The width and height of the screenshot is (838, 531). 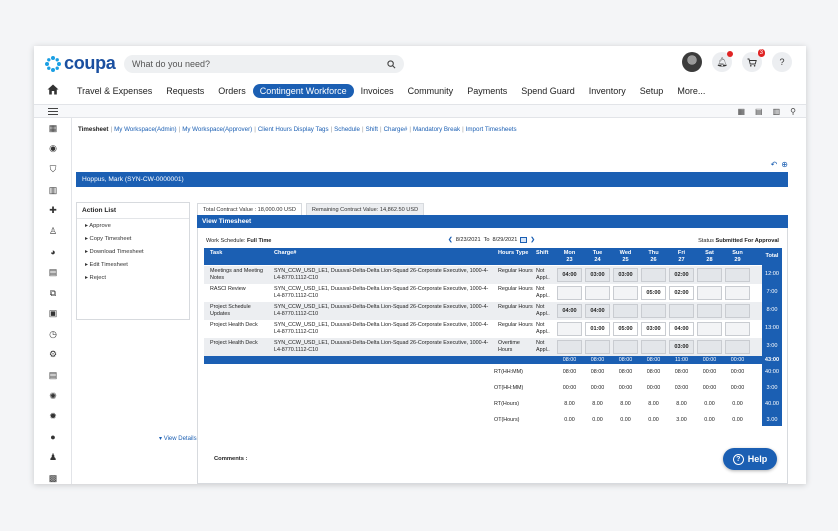 I want to click on user-icon: ♙, so click(x=53, y=231).